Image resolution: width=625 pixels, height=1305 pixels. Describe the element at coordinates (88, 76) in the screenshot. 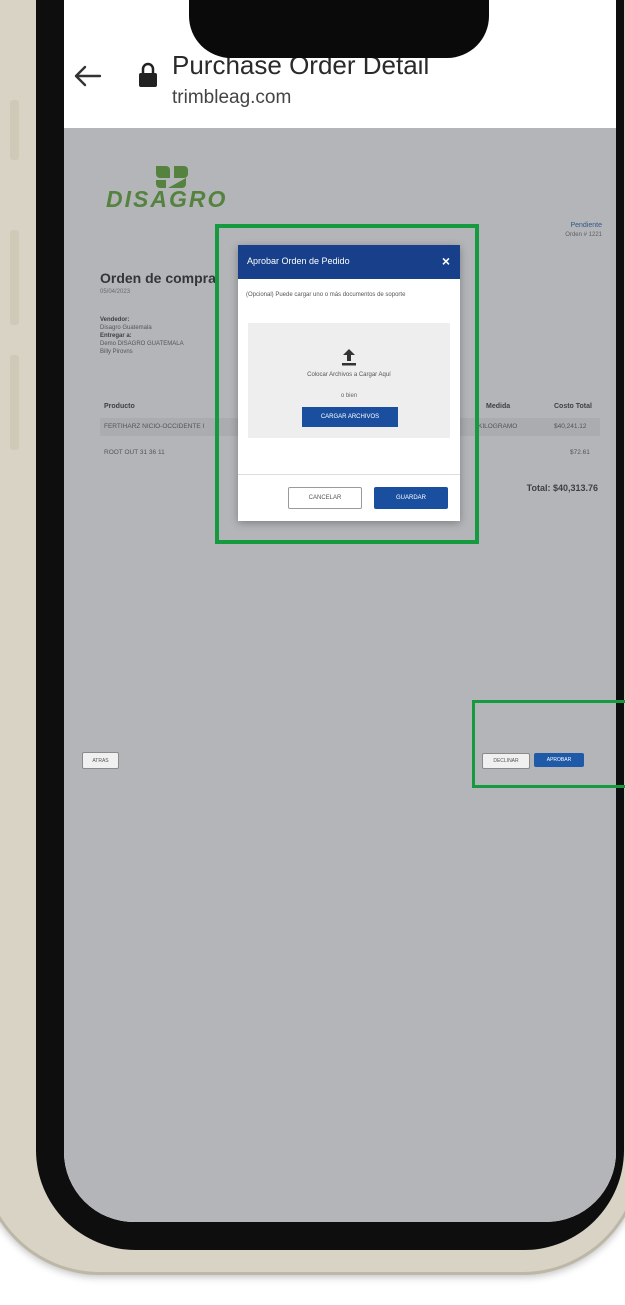

I see `back-arrow-icon` at that location.